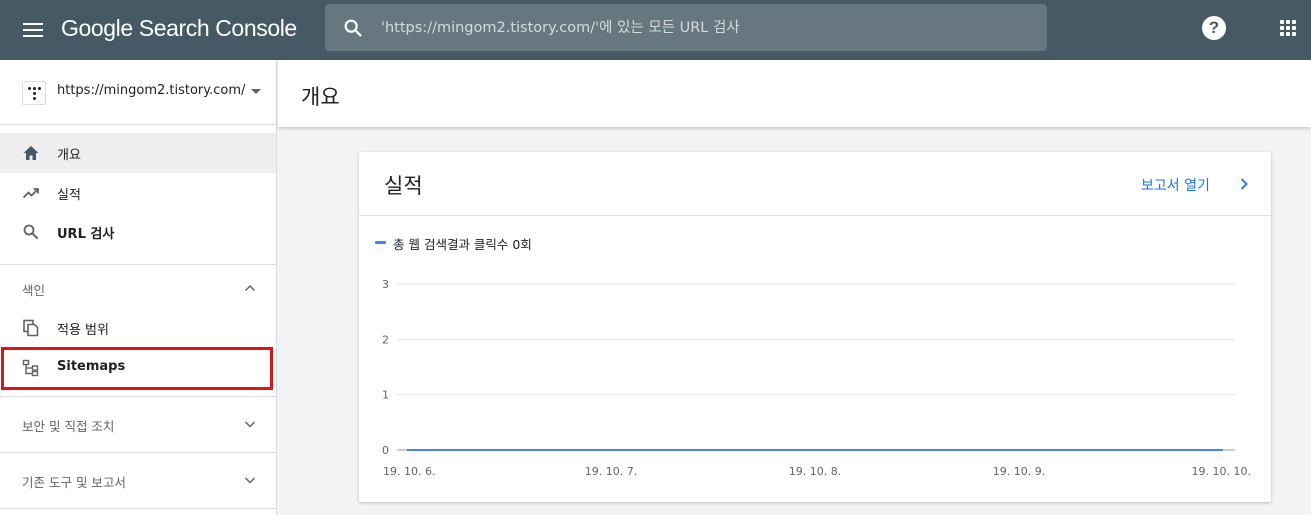  I want to click on page-title: 개요, so click(320, 97).